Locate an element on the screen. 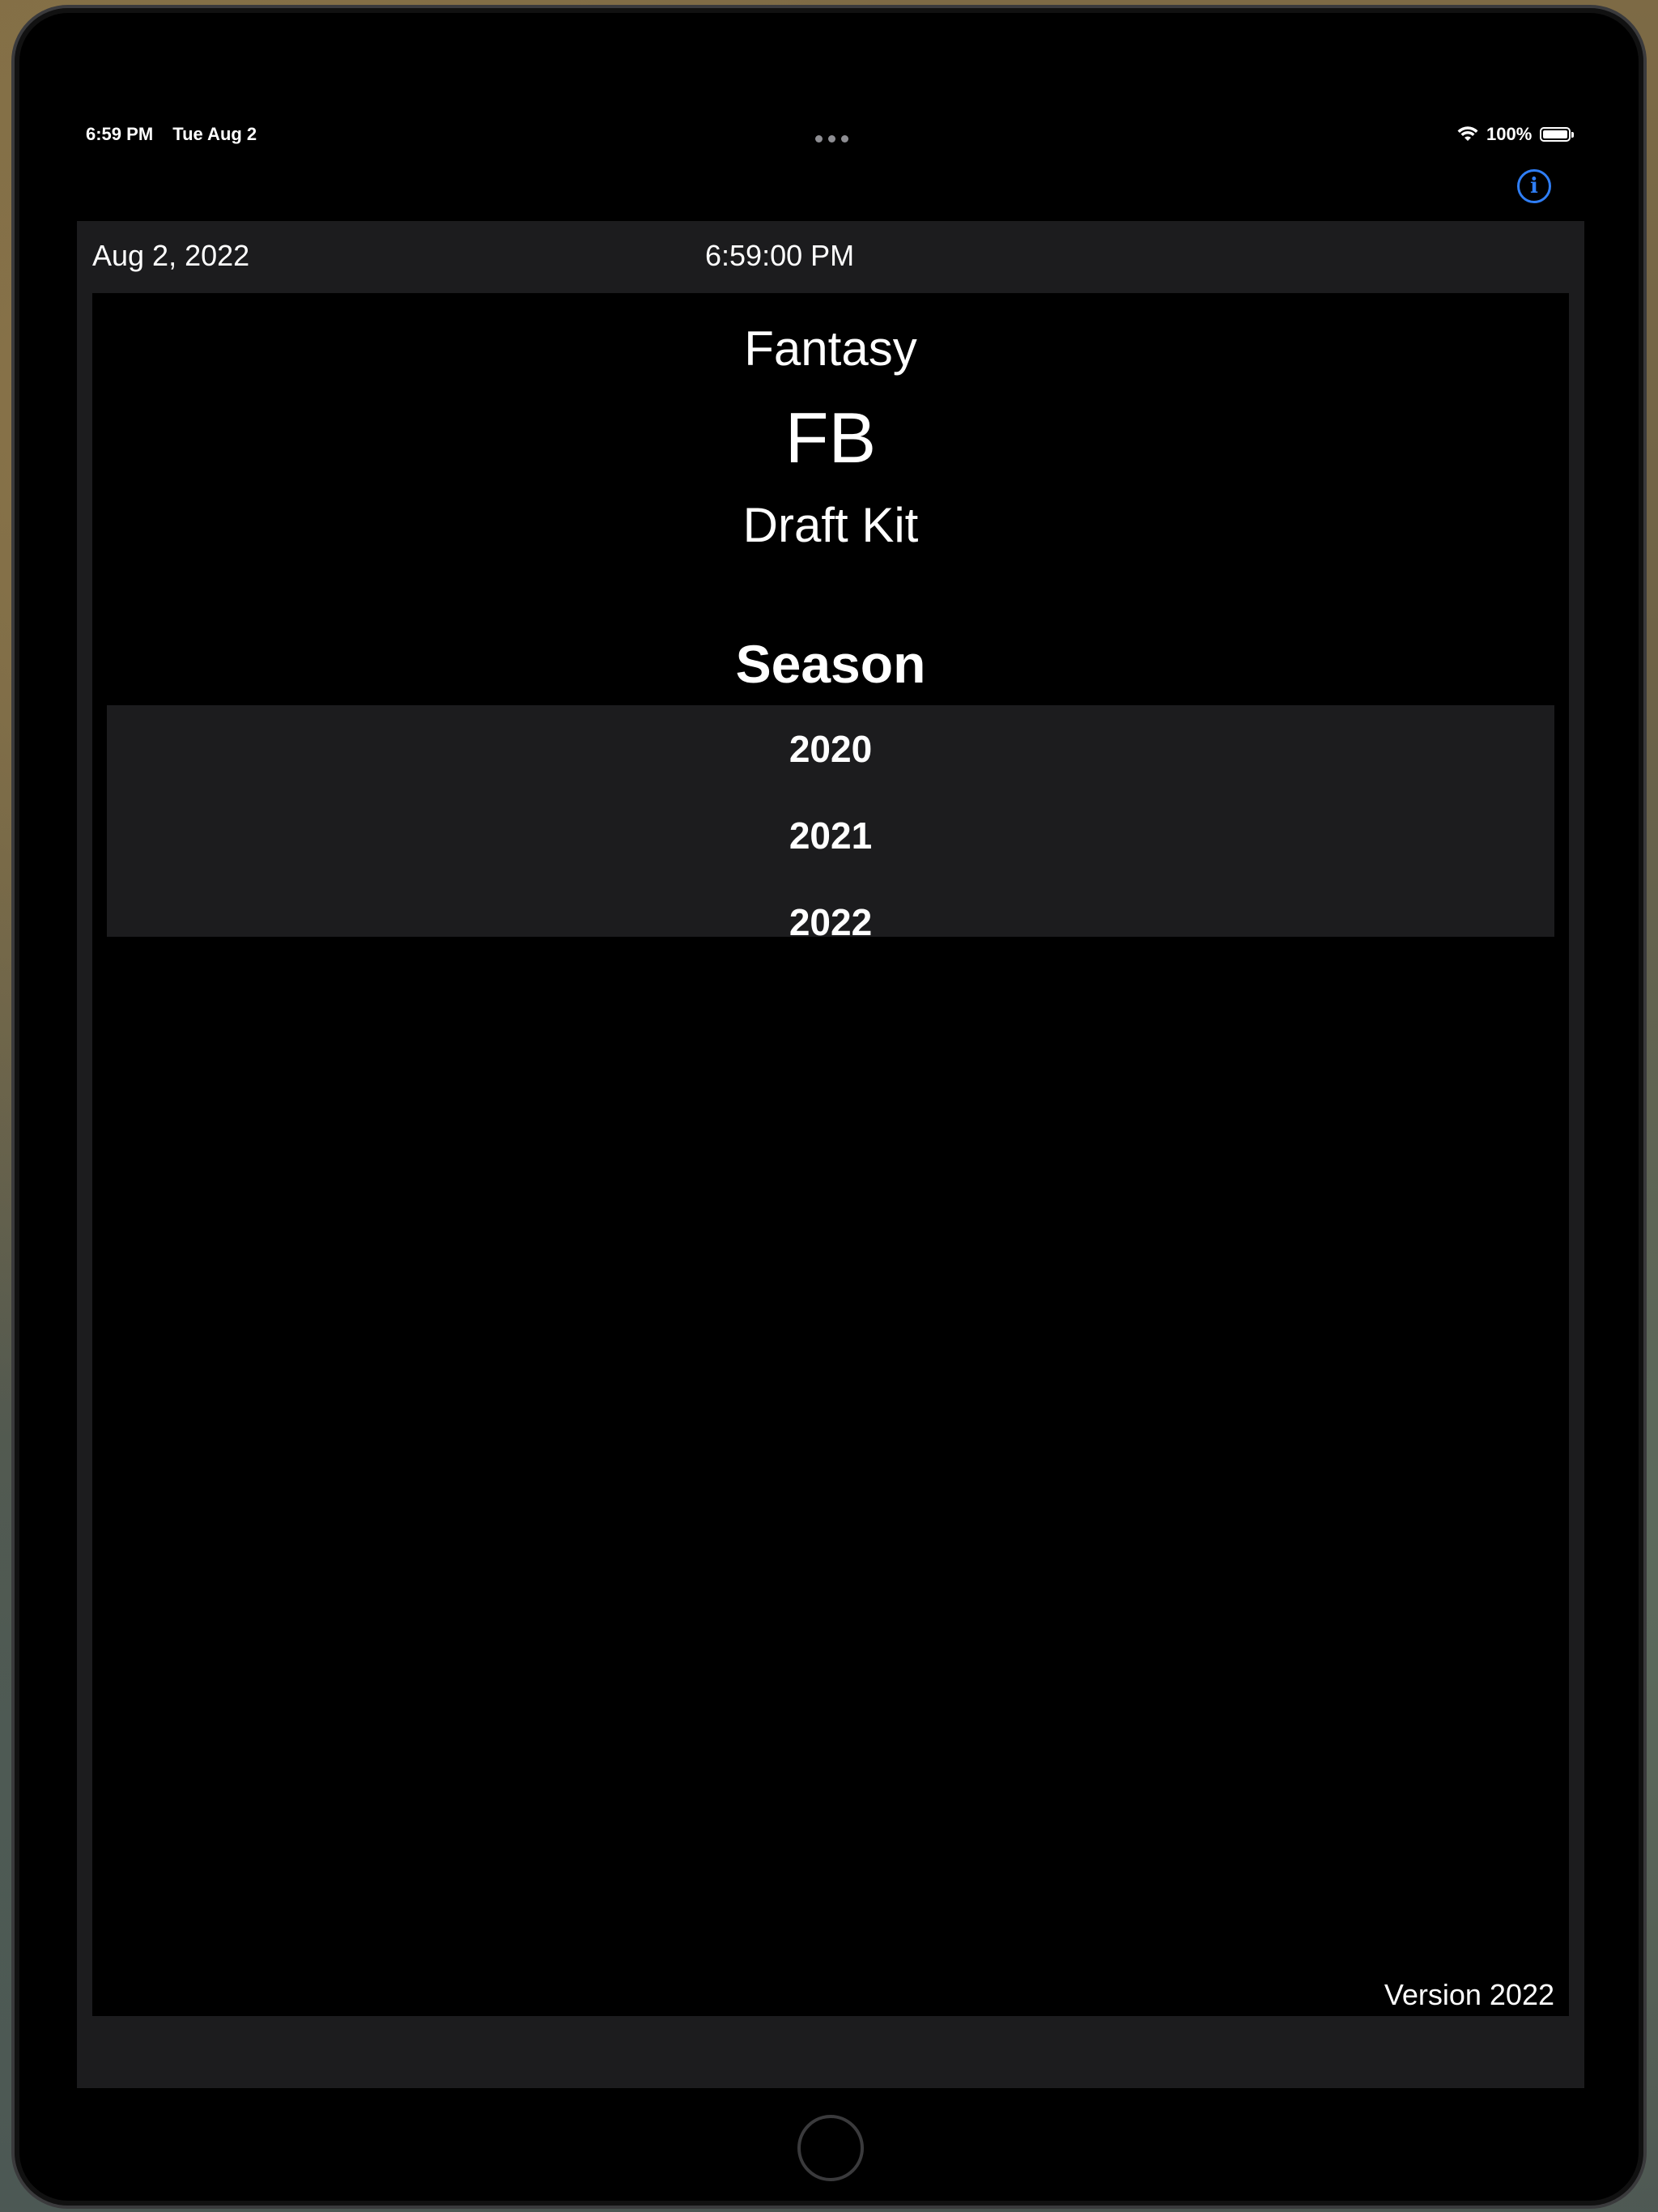 The width and height of the screenshot is (1658, 2212). status-date: Tue Aug 2 is located at coordinates (214, 134).